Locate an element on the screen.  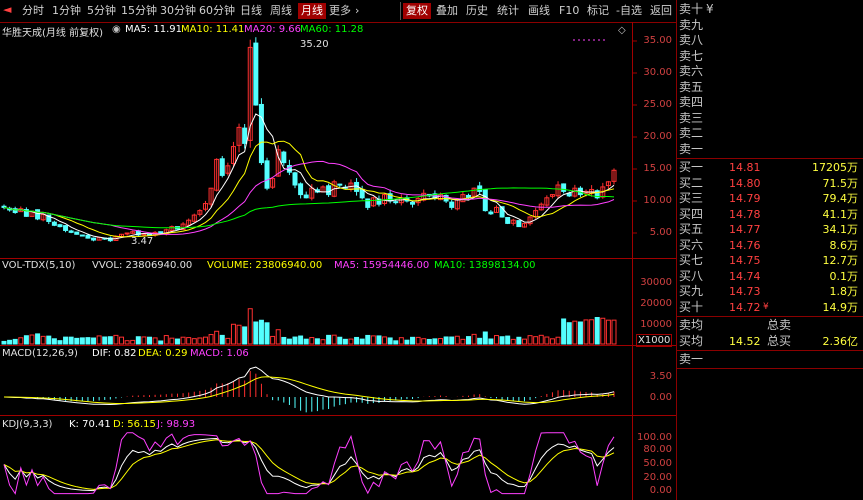
macd-title: MACD(12,26,9) is located at coordinates (40, 353).